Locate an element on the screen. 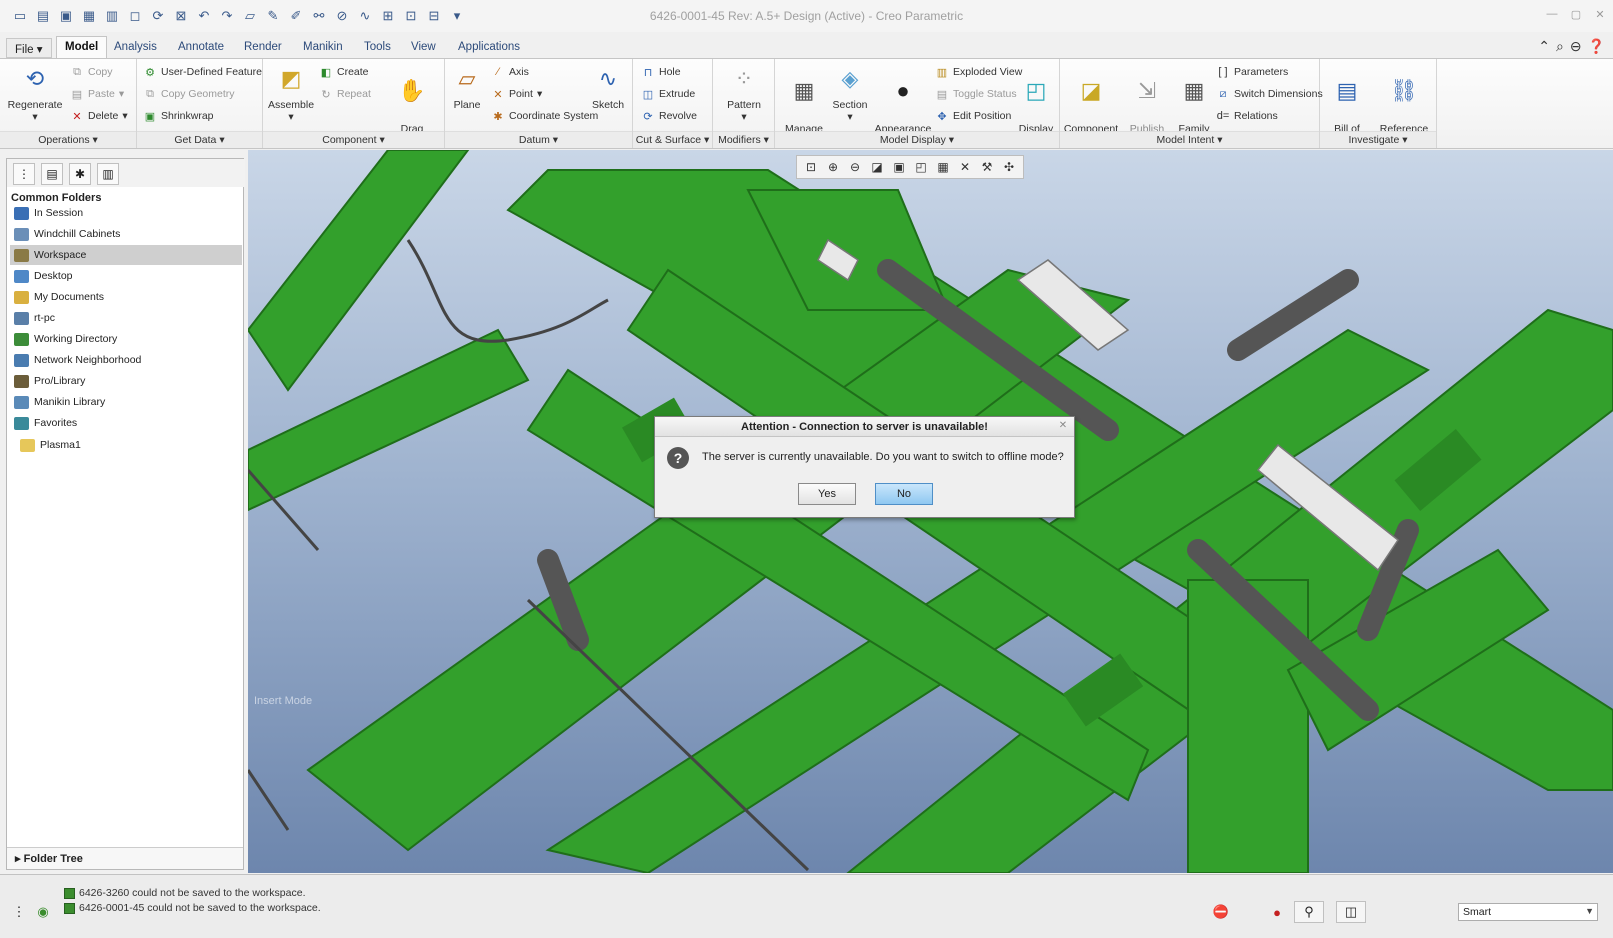 The image size is (1613, 938). assemble-button: ◩ Assemble ▾ is located at coordinates (291, 93).